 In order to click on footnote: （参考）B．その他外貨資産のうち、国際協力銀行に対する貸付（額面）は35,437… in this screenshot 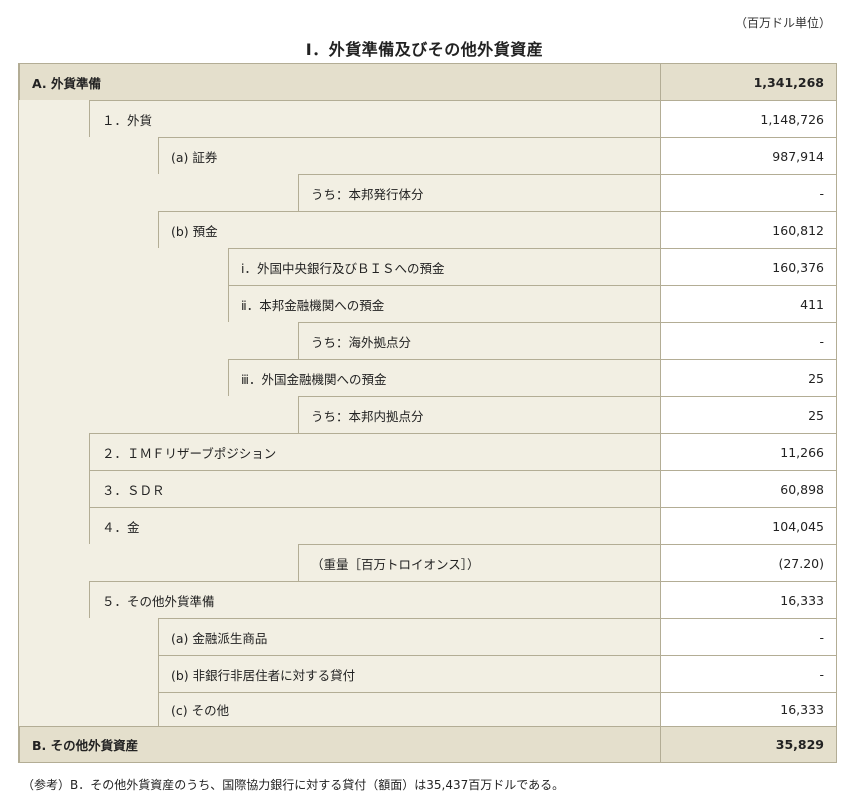, I will do `click(293, 785)`.